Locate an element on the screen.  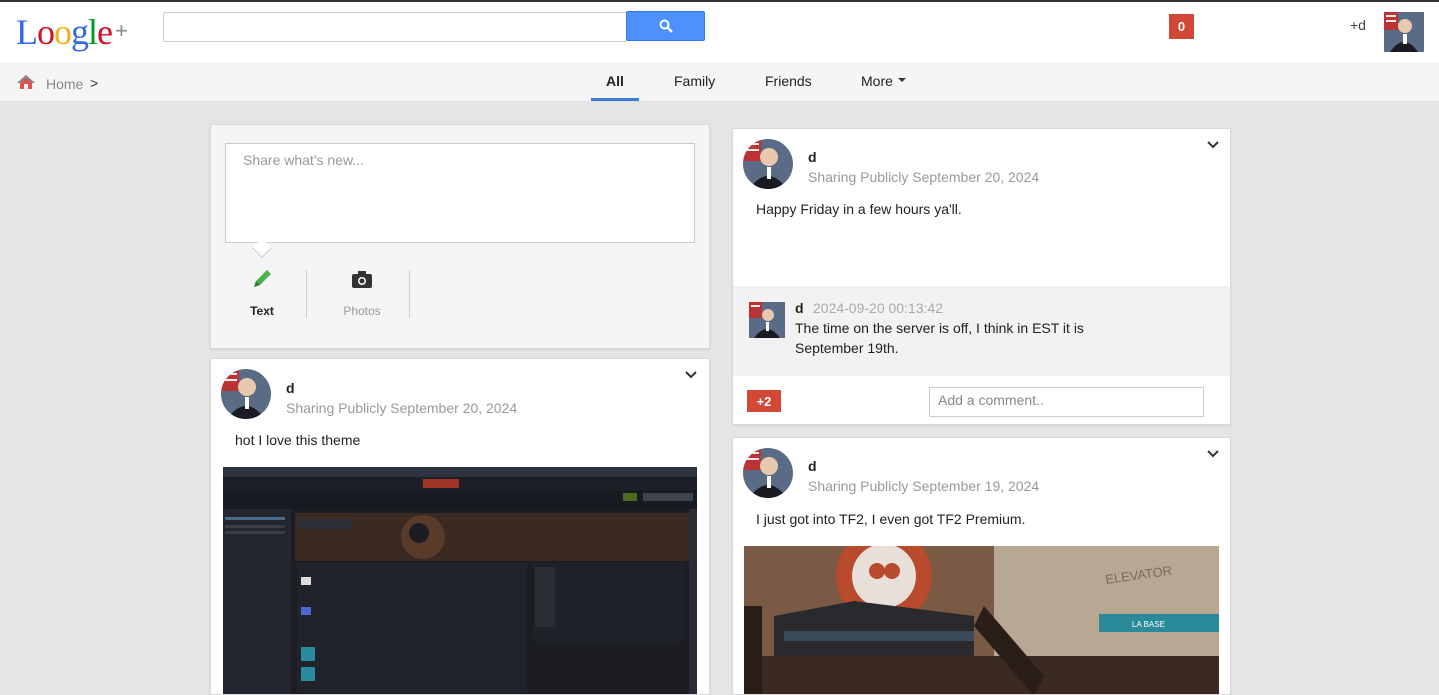
comment-text: September 19th. is located at coordinates (847, 348).